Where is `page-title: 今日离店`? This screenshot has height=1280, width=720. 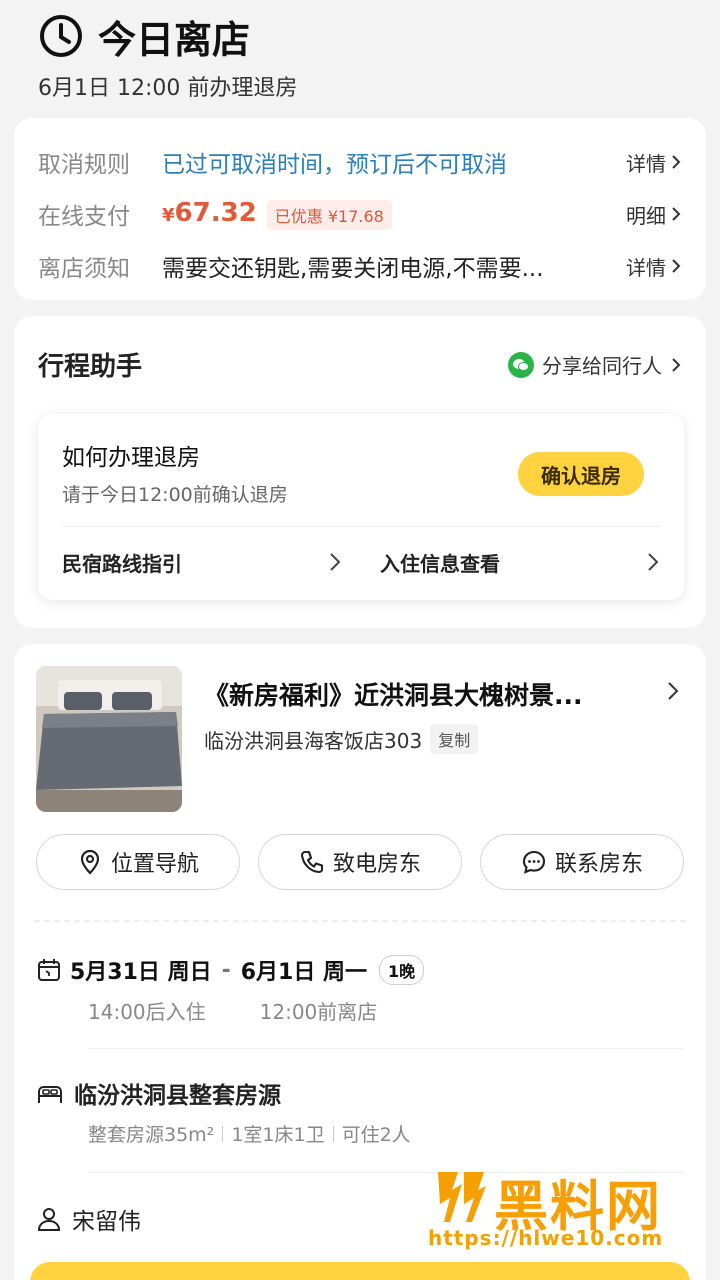 page-title: 今日离店 is located at coordinates (174, 39).